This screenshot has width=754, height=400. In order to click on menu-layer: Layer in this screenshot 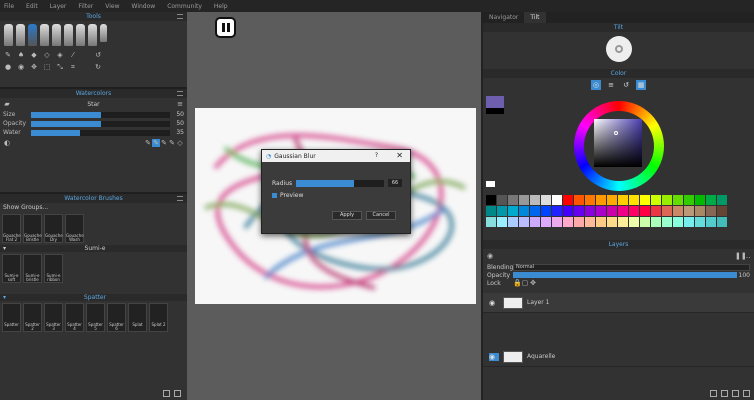, I will do `click(58, 6)`.